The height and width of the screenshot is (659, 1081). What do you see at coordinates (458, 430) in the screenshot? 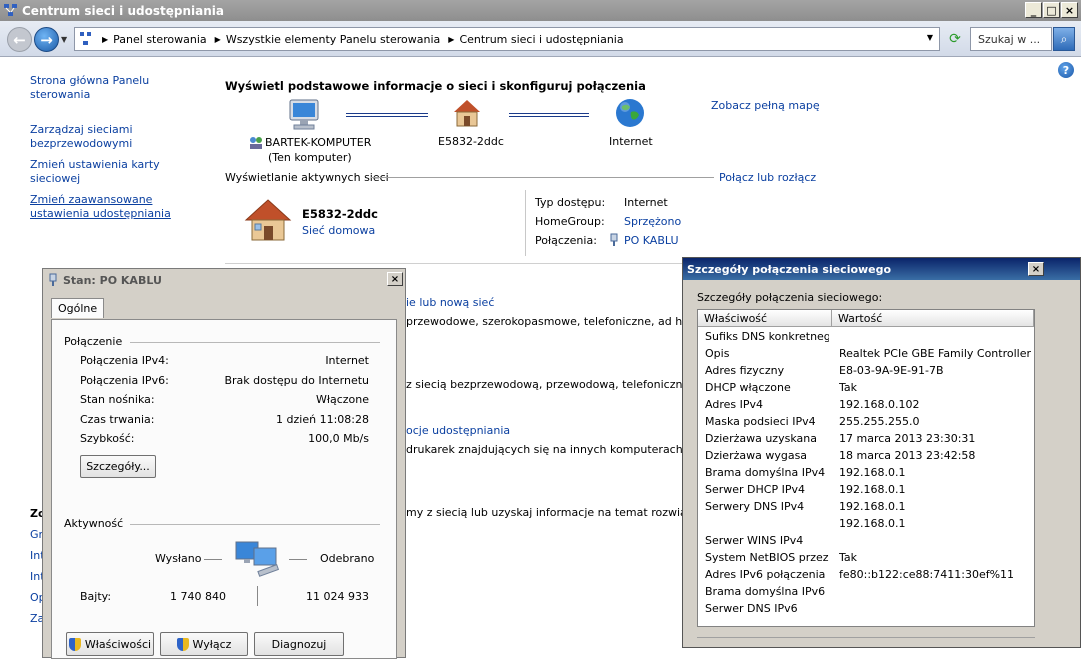
I see `sharing-options-link: ocje udostępniania` at bounding box center [458, 430].